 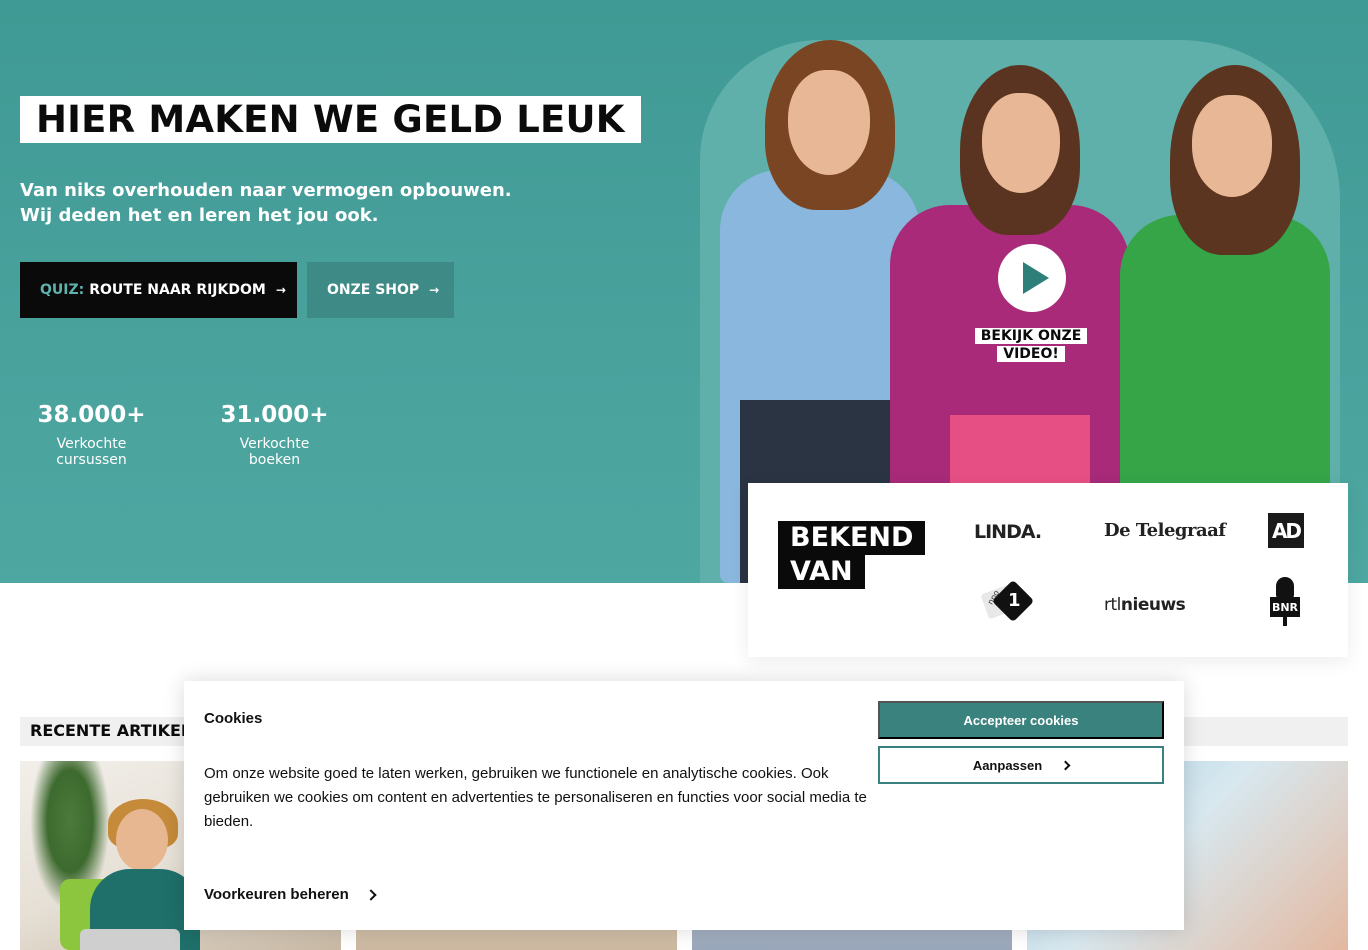 I want to click on play-video-button, so click(x=1032, y=278).